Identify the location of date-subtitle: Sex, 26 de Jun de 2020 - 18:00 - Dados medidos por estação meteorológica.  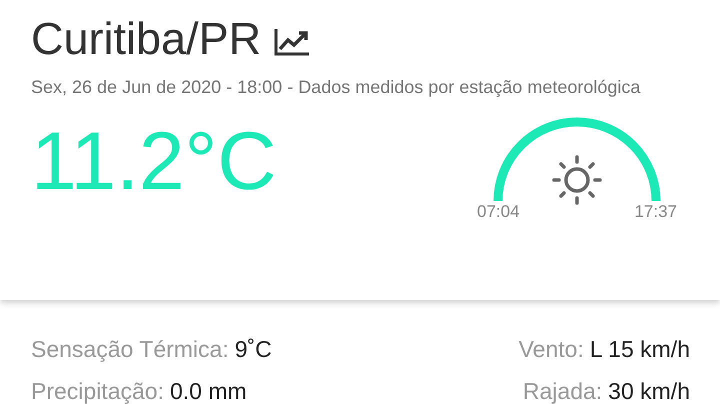
(336, 87).